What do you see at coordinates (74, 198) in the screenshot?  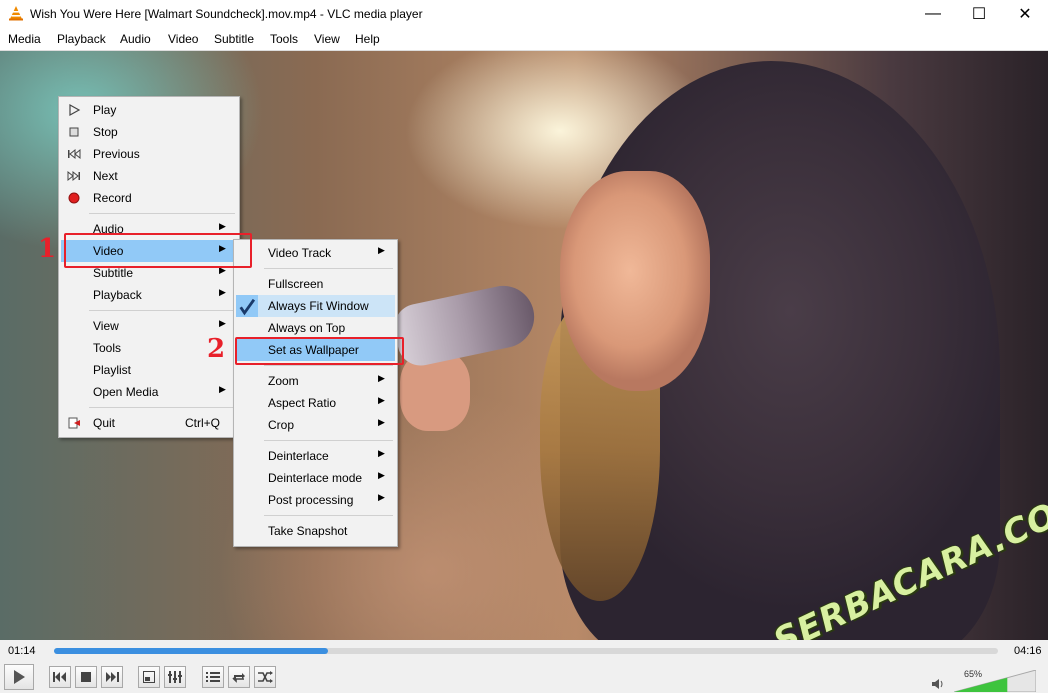 I see `record-icon` at bounding box center [74, 198].